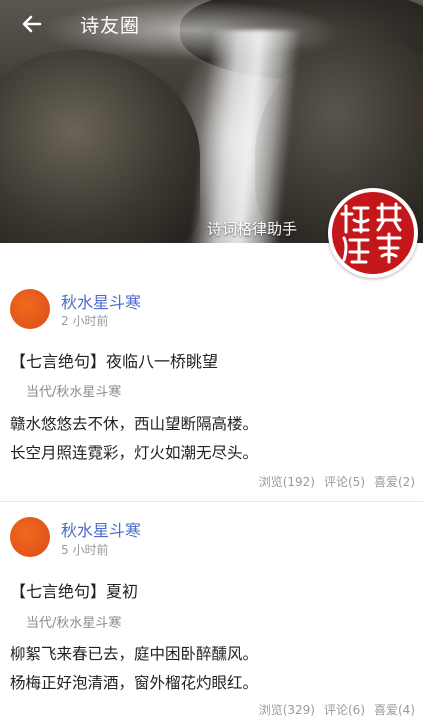  Describe the element at coordinates (114, 360) in the screenshot. I see `poem-title: 【七言绝句】夜临八一桥眺望` at that location.